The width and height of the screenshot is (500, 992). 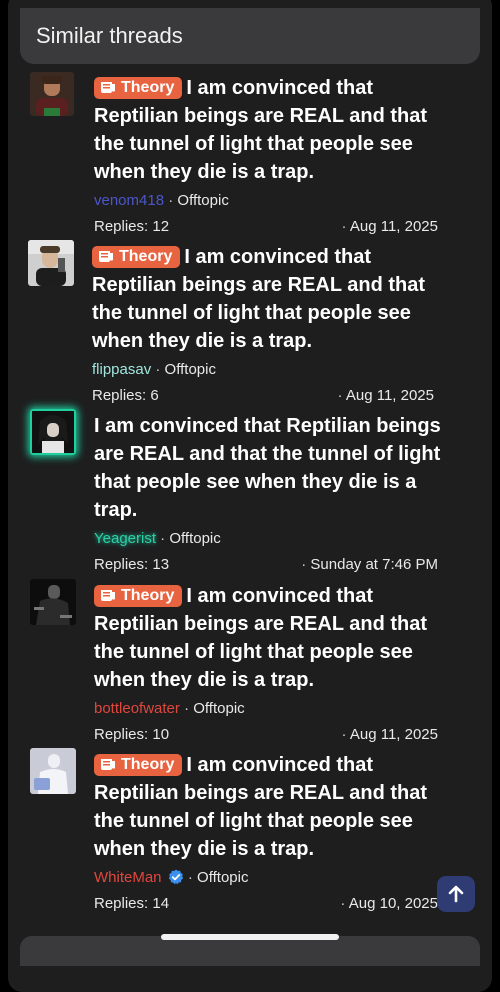 I want to click on reply-count: Replies: 6, so click(x=125, y=395).